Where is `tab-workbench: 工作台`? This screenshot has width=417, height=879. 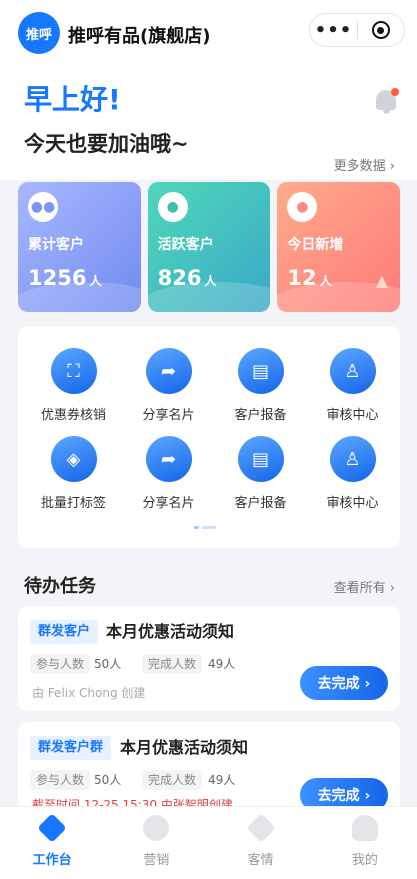
tab-workbench: 工作台 is located at coordinates (52, 843).